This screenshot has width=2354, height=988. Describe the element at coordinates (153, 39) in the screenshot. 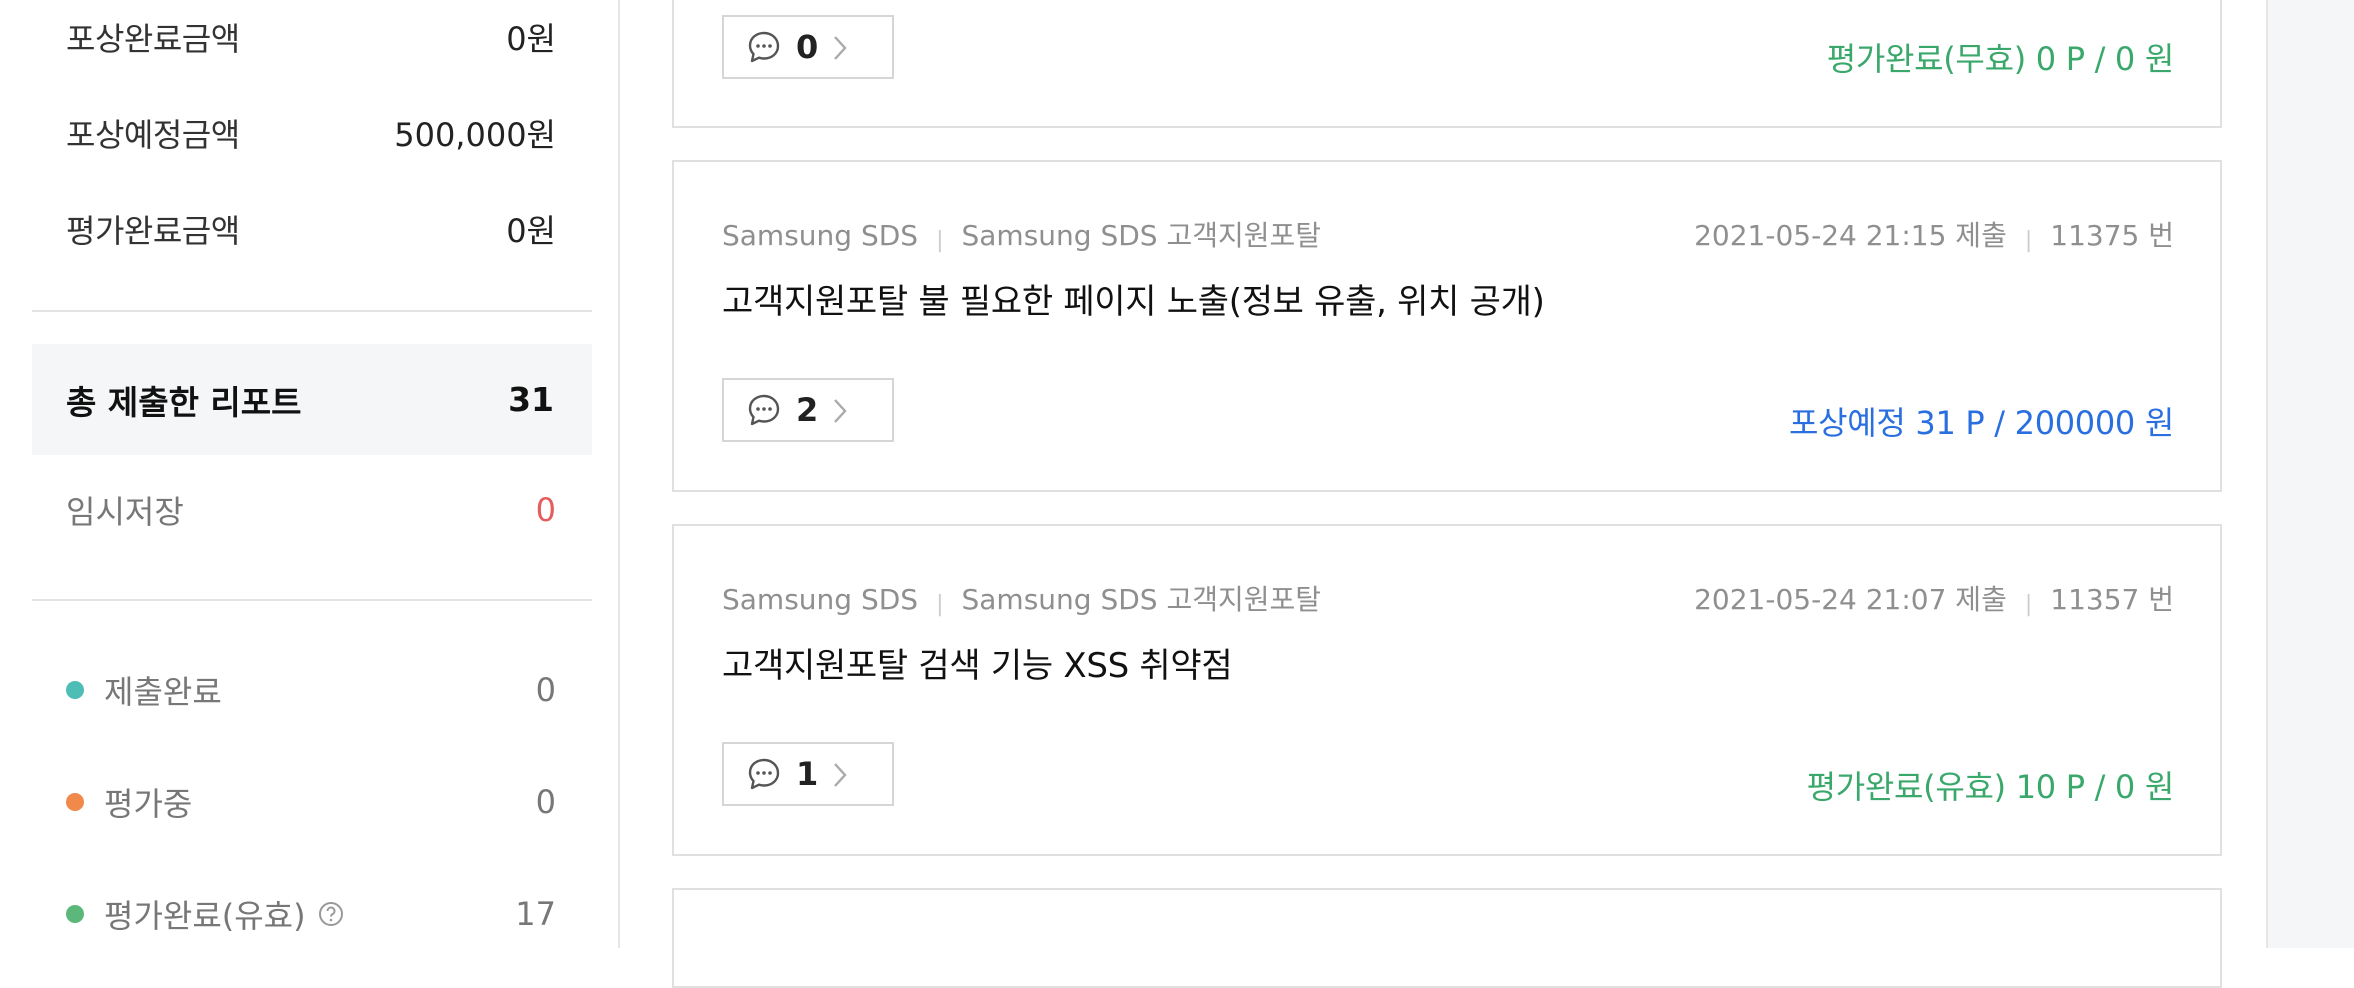

I see `reward-complete-label: 포상완료금액` at that location.